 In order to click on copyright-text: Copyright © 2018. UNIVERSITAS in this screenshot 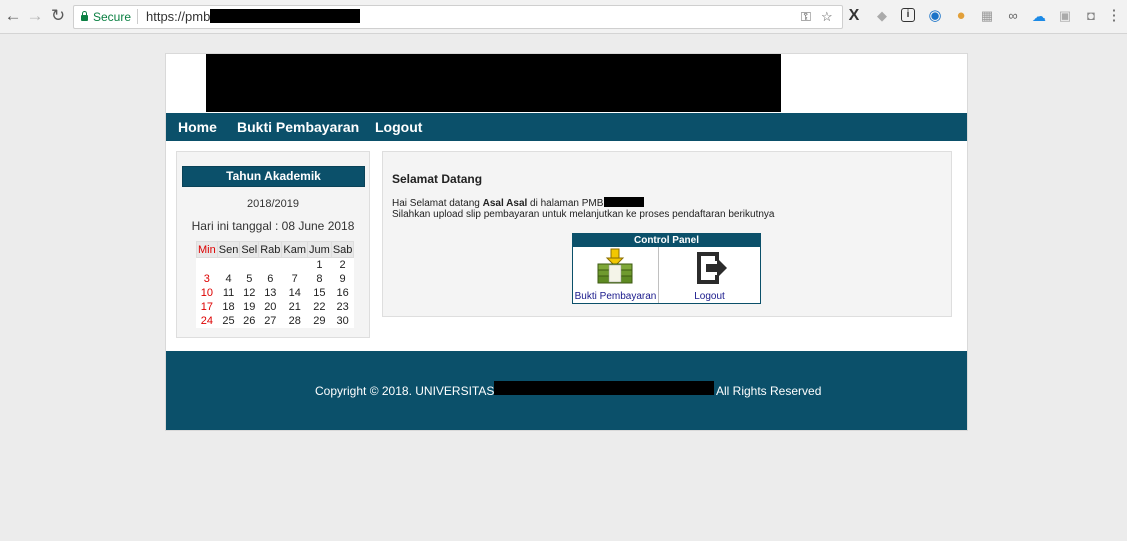, I will do `click(405, 391)`.